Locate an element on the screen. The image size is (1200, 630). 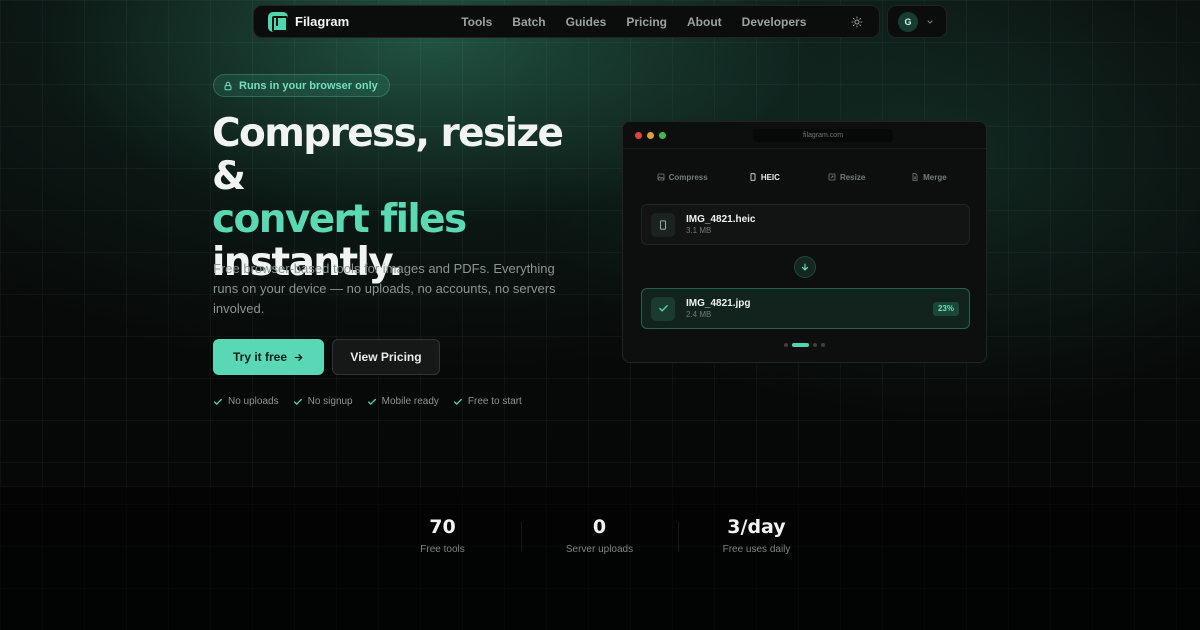
input-file-size: 3.1 MB is located at coordinates (699, 230).